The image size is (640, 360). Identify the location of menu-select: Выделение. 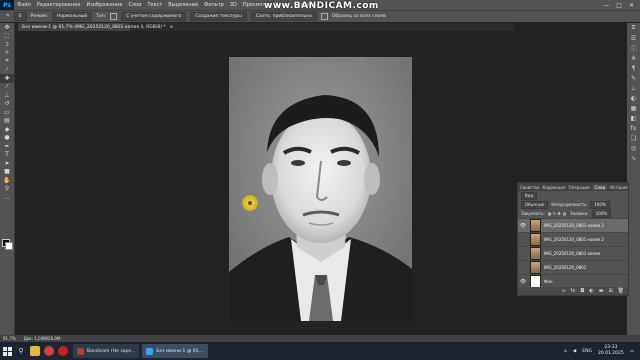
(183, 5).